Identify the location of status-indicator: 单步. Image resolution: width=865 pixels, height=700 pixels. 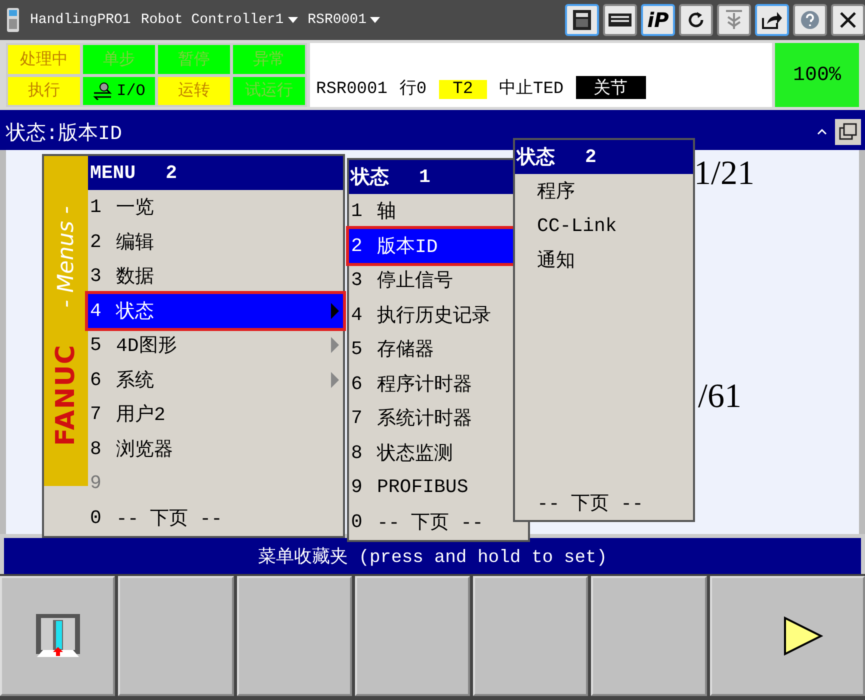
(119, 59).